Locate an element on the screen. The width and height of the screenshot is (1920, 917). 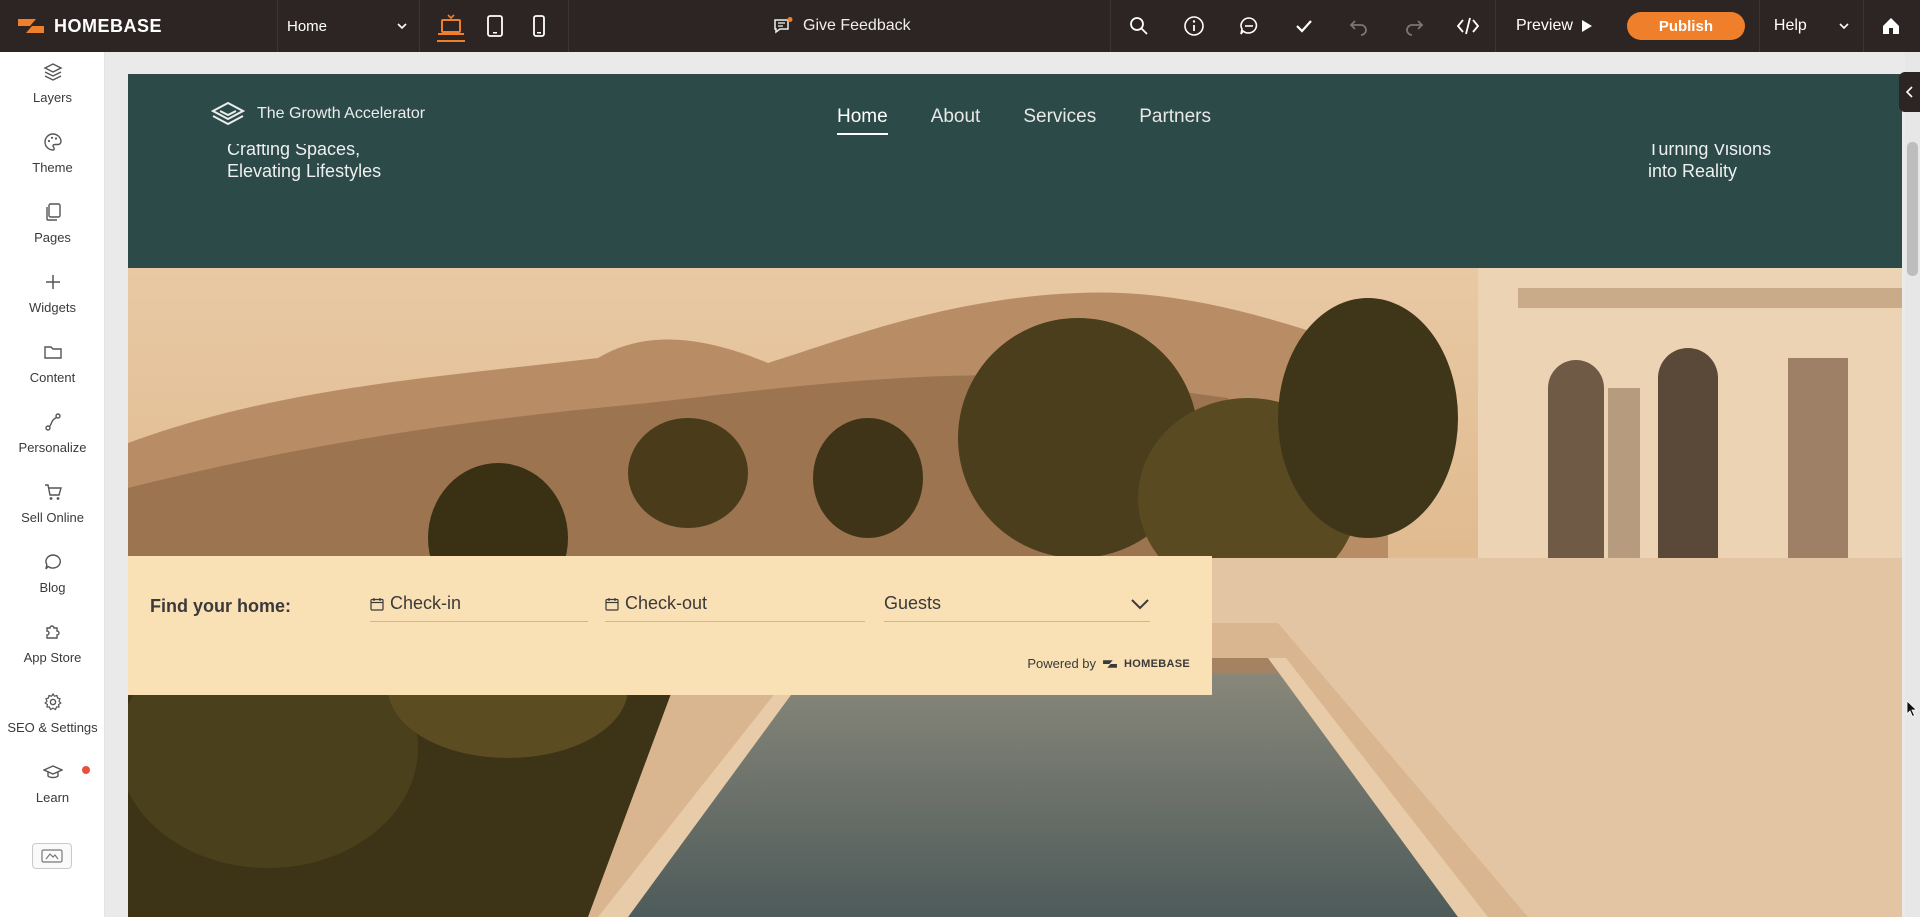
puzzle-icon is located at coordinates (52, 631).